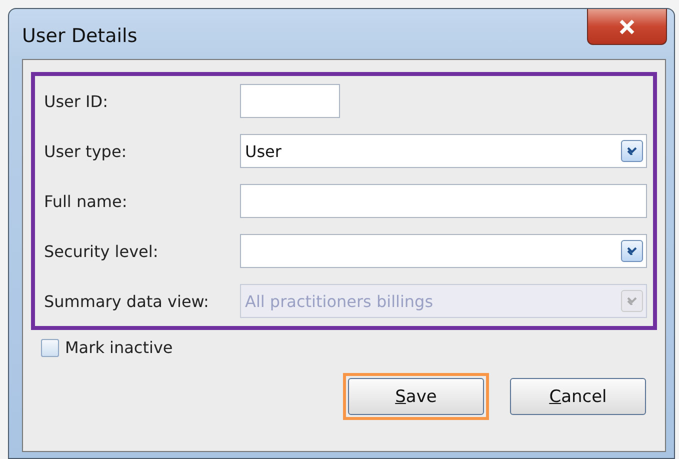 This screenshot has height=459, width=679. I want to click on field-label: Security level:, so click(102, 251).